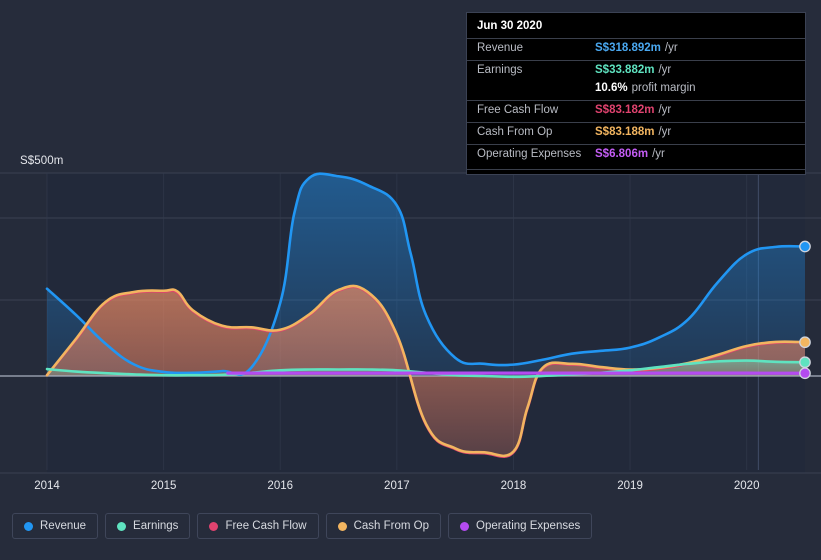 The height and width of the screenshot is (560, 821). Describe the element at coordinates (625, 132) in the screenshot. I see `tooltip-row-value: S$83.188m` at that location.